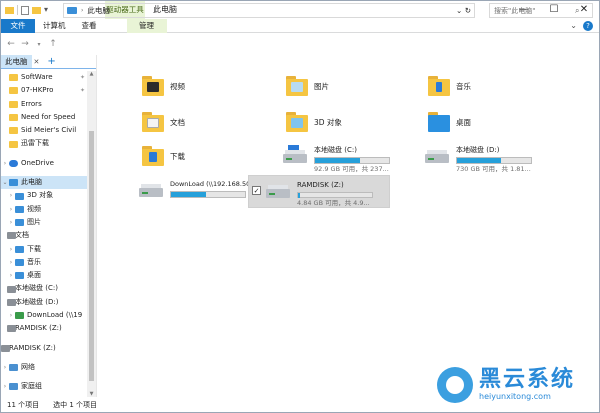  Describe the element at coordinates (44, 90) in the screenshot. I see `nav-item-quick-access: 07-HKPro ✦` at that location.